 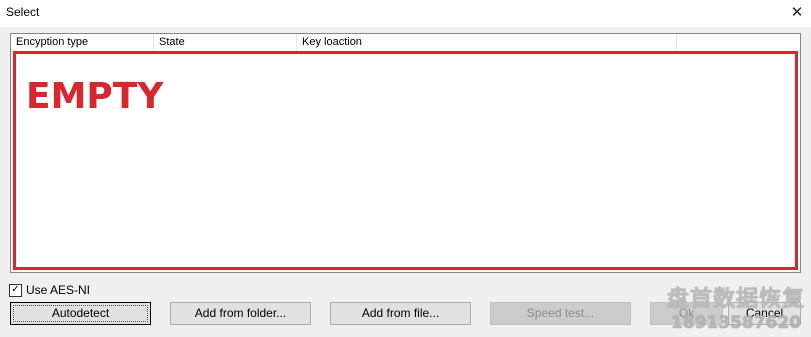 I want to click on window-title: Select, so click(x=23, y=12).